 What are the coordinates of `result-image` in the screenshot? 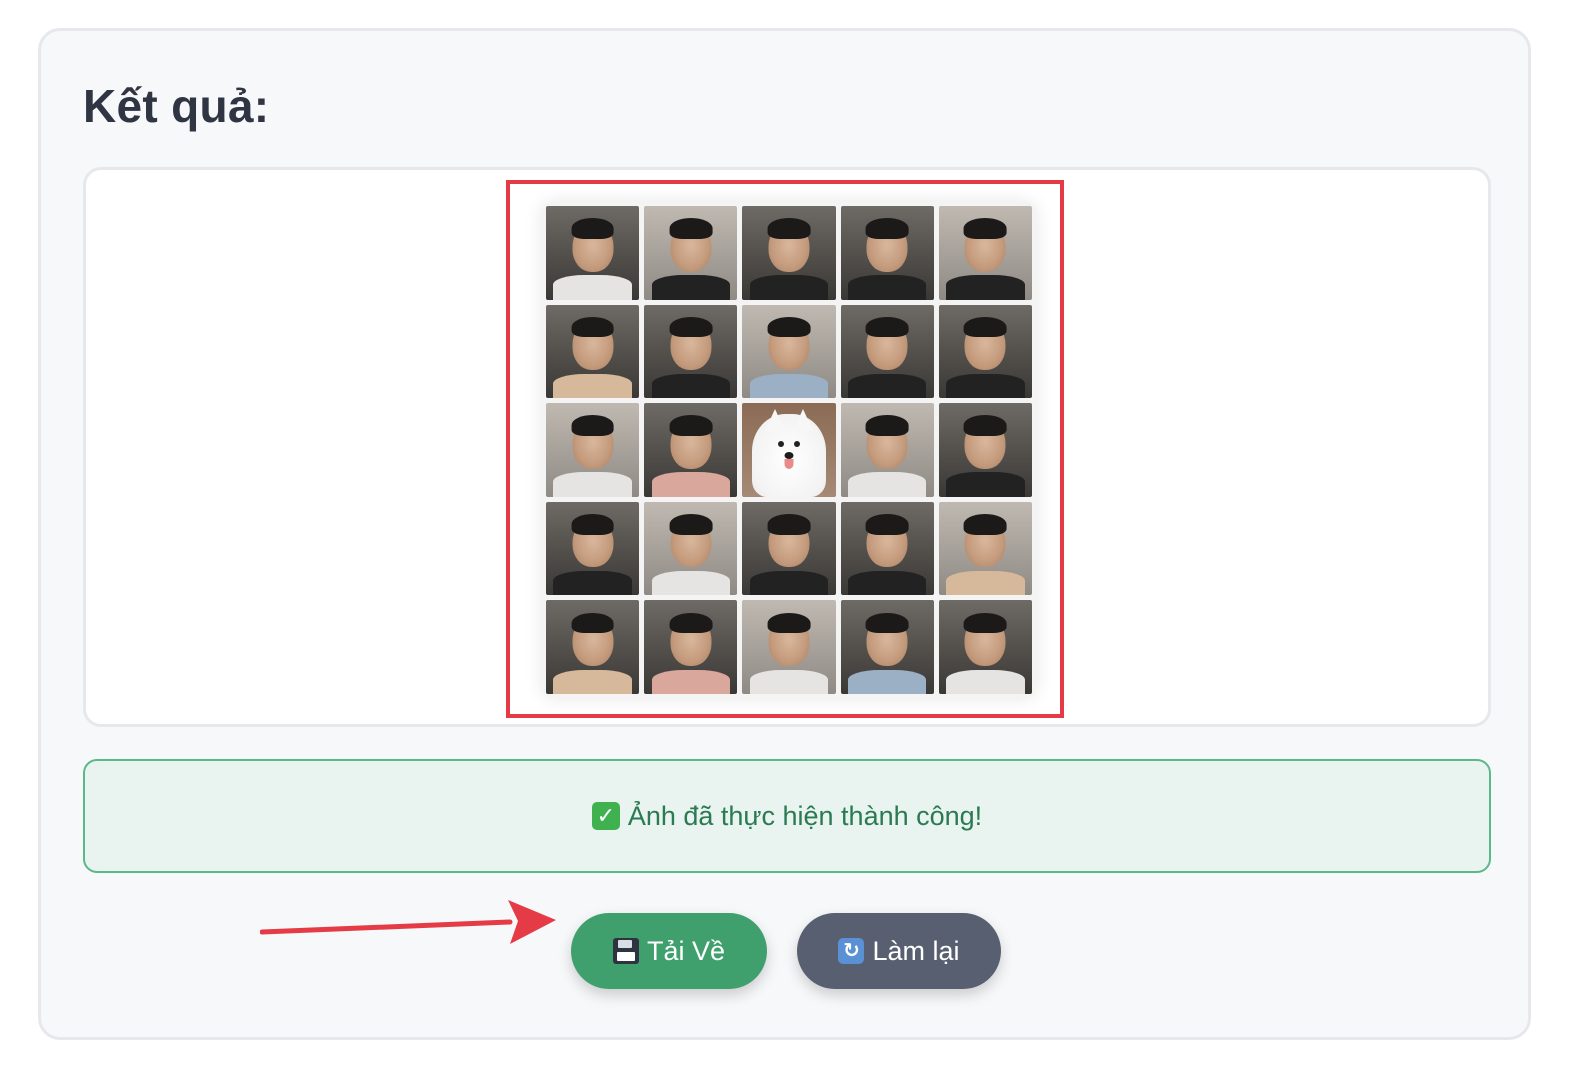 It's located at (789, 450).